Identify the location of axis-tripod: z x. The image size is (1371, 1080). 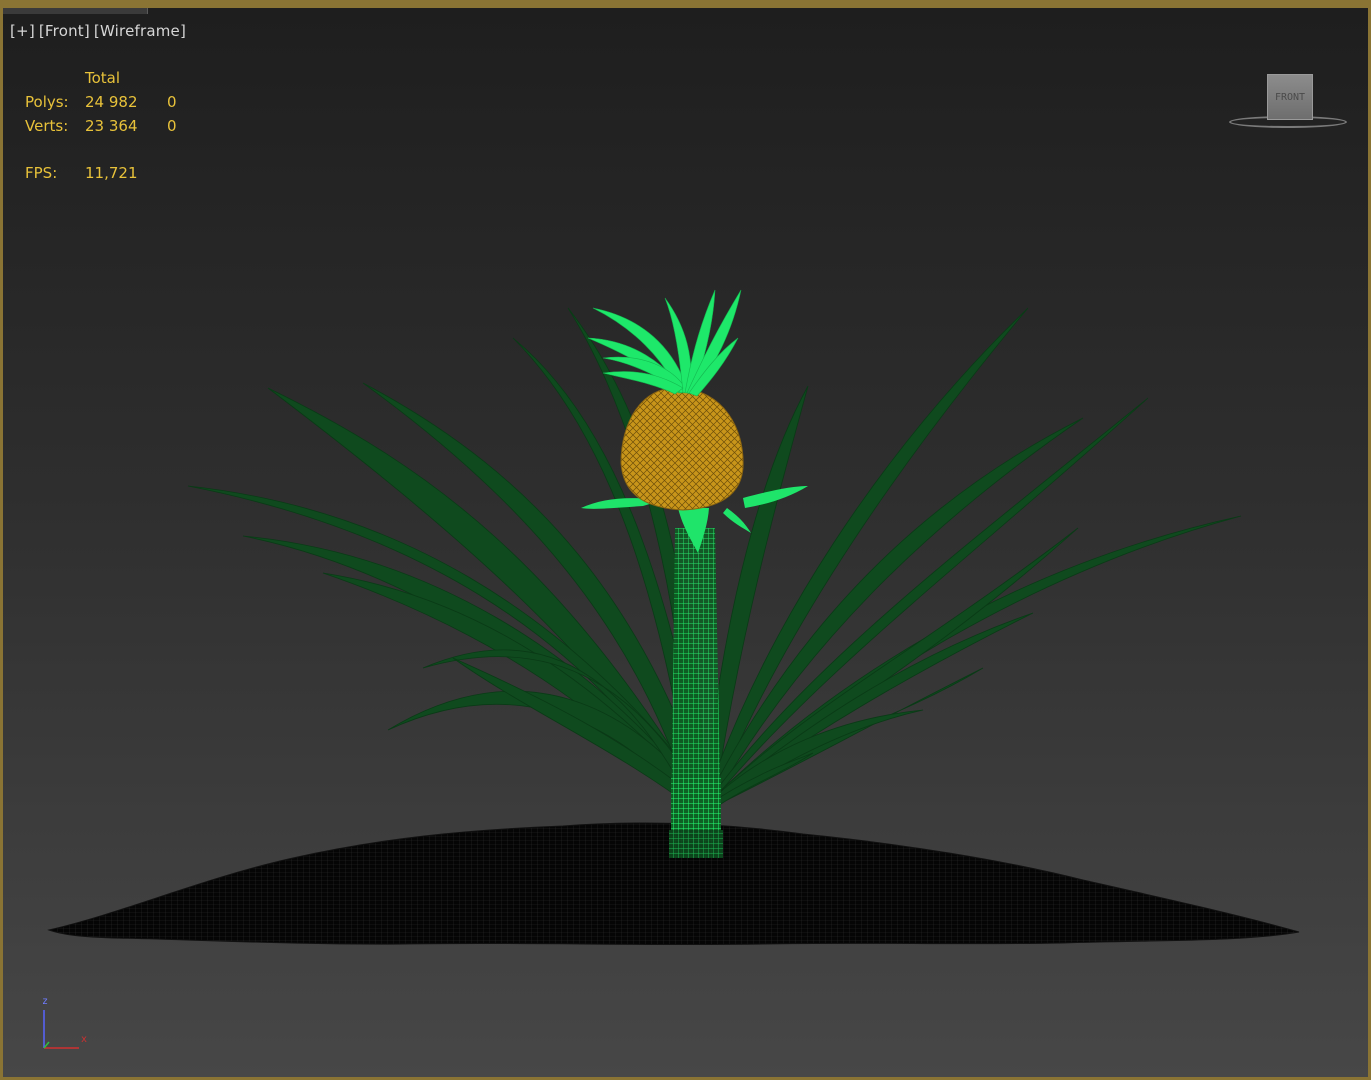
(67, 1026).